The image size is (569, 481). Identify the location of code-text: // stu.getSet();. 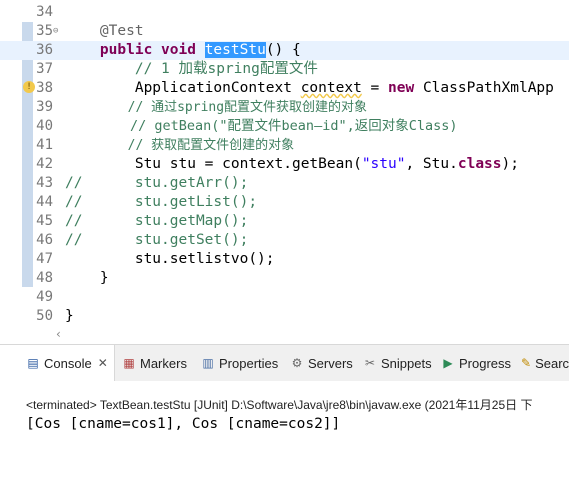
(157, 240).